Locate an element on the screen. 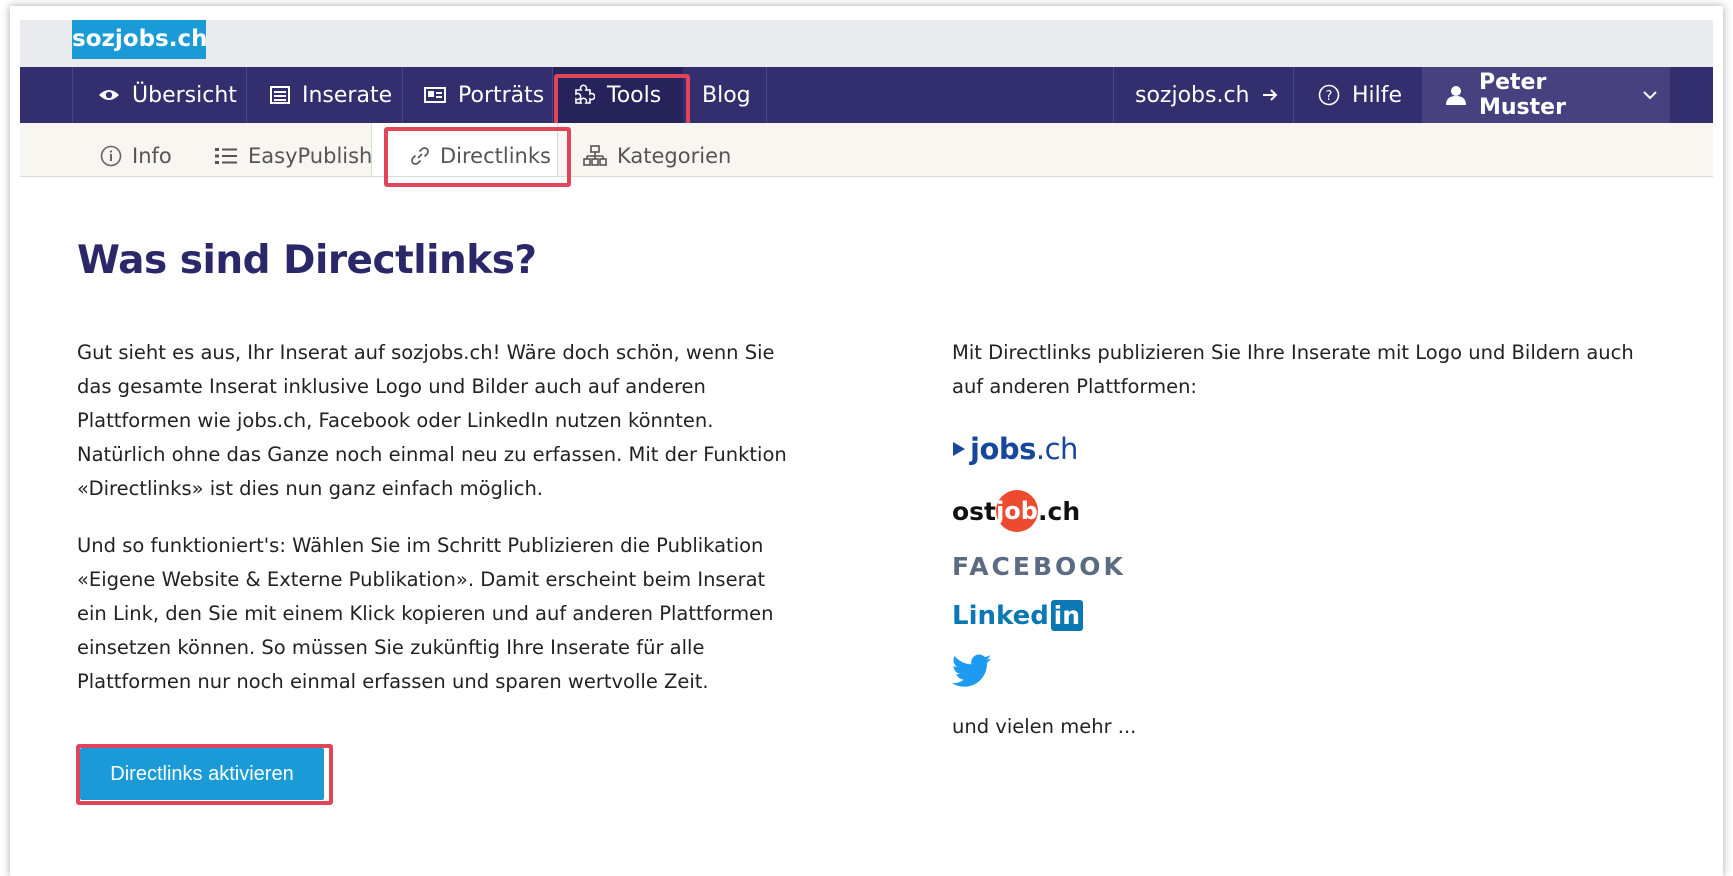  directlinks-highlight is located at coordinates (477, 157).